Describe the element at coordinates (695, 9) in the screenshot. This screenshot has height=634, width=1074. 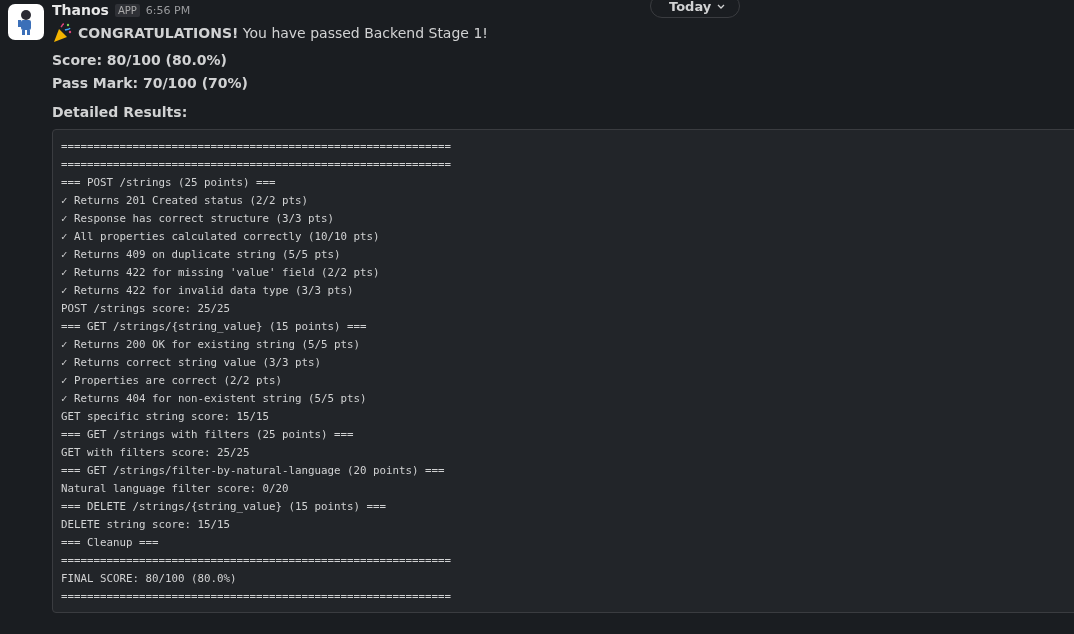
I see `date-divider: Today` at that location.